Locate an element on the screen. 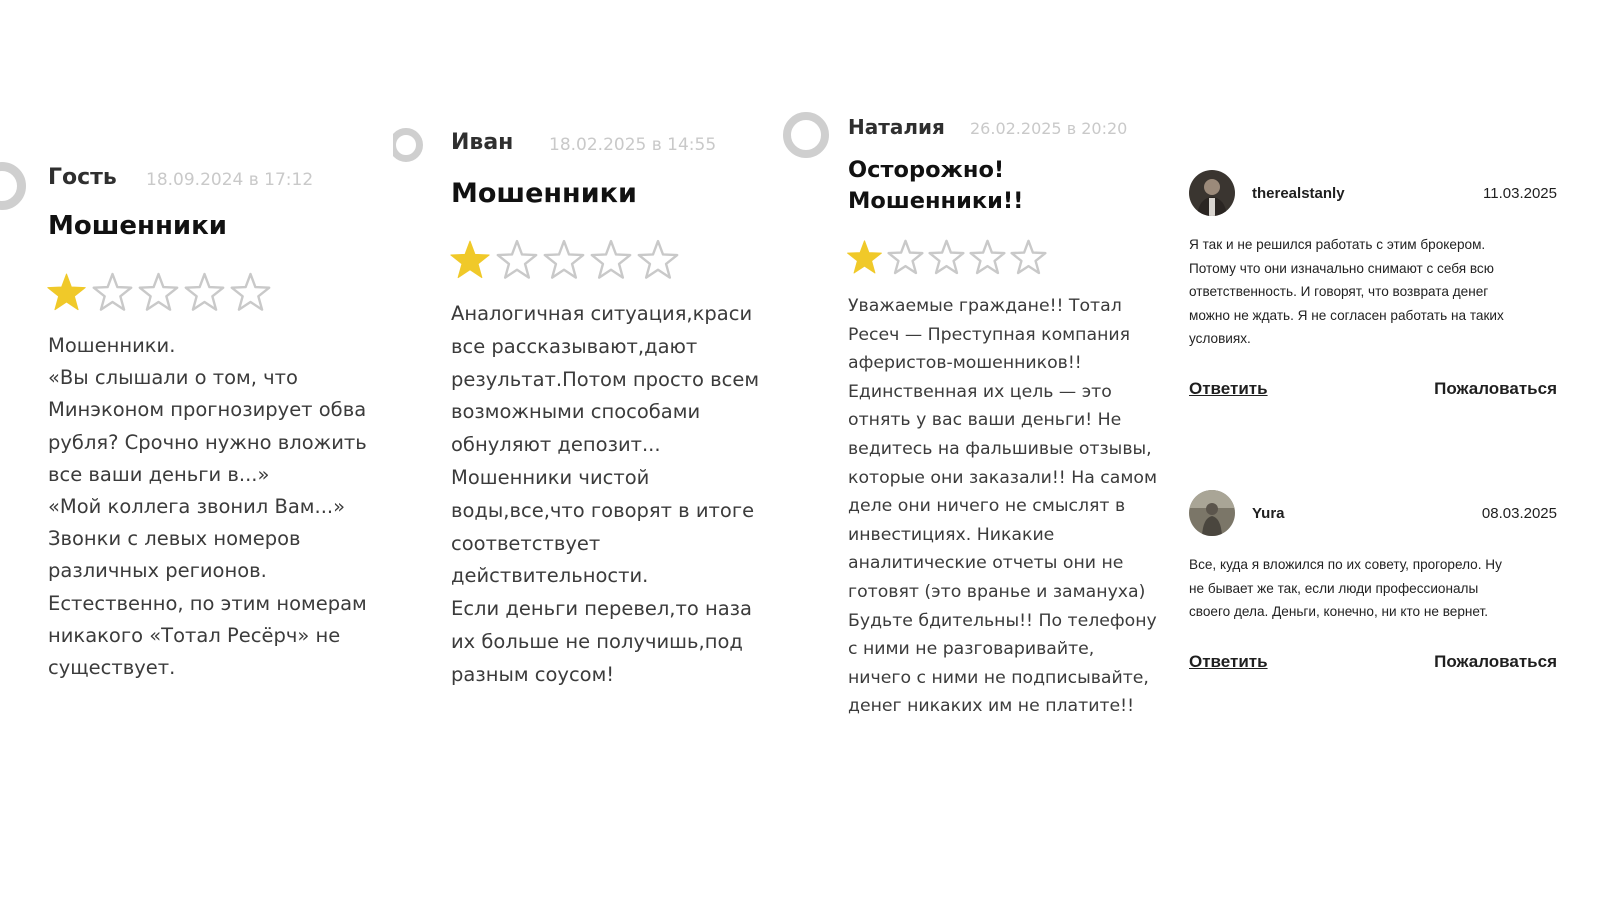 This screenshot has height=900, width=1600. review-body-line: Если деньги перевел,то наза is located at coordinates (601, 609).